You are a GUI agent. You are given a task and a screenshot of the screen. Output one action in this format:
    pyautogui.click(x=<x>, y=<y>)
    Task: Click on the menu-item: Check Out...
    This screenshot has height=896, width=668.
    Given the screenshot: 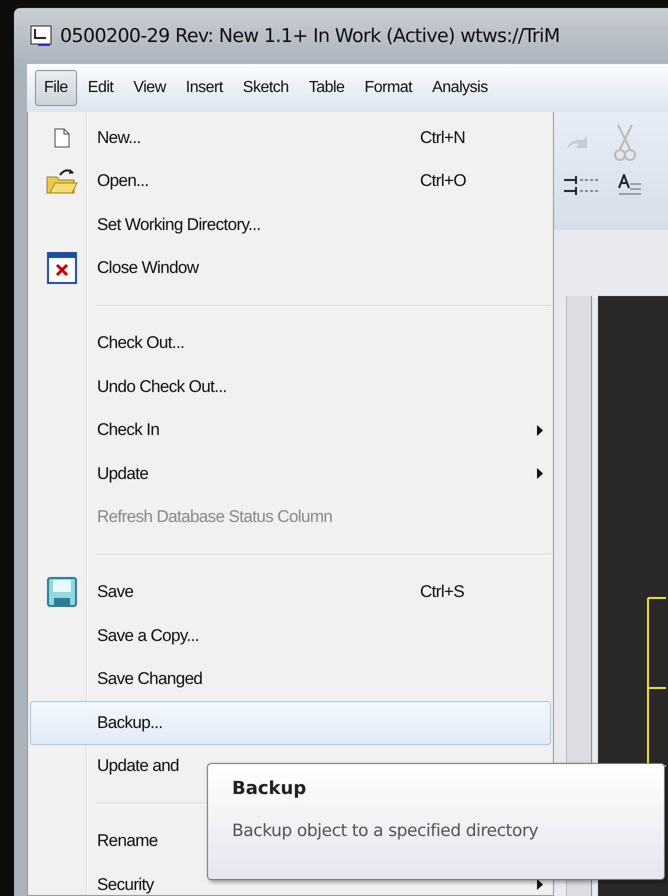 What is the action you would take?
    pyautogui.click(x=290, y=343)
    